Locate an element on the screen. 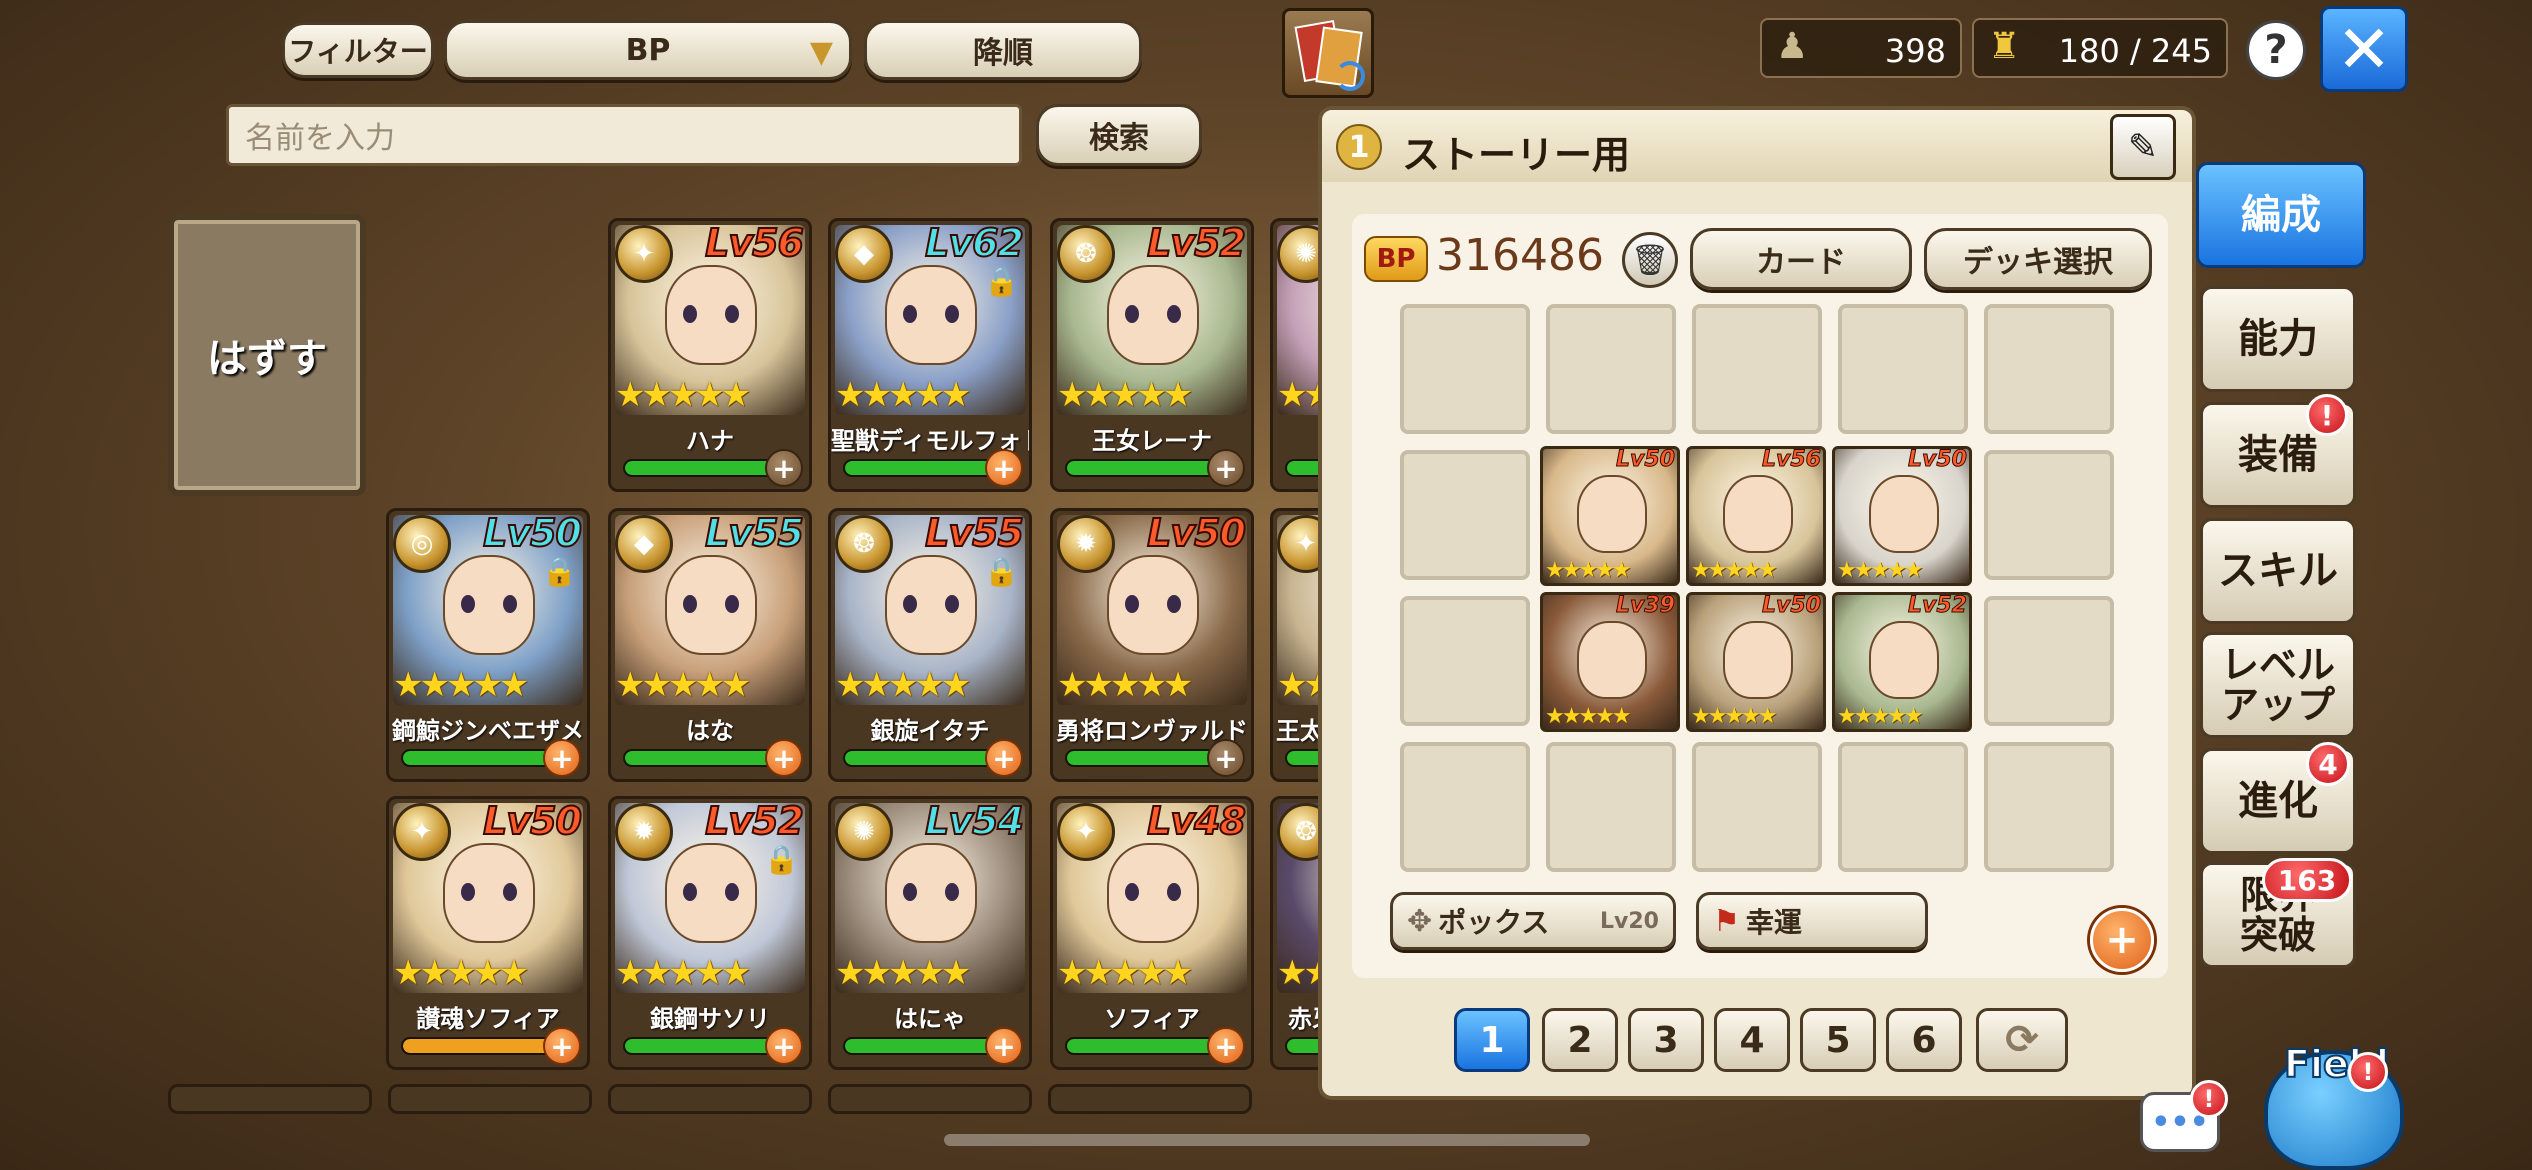 The image size is (2532, 1170). home-indicator is located at coordinates (1267, 1140).